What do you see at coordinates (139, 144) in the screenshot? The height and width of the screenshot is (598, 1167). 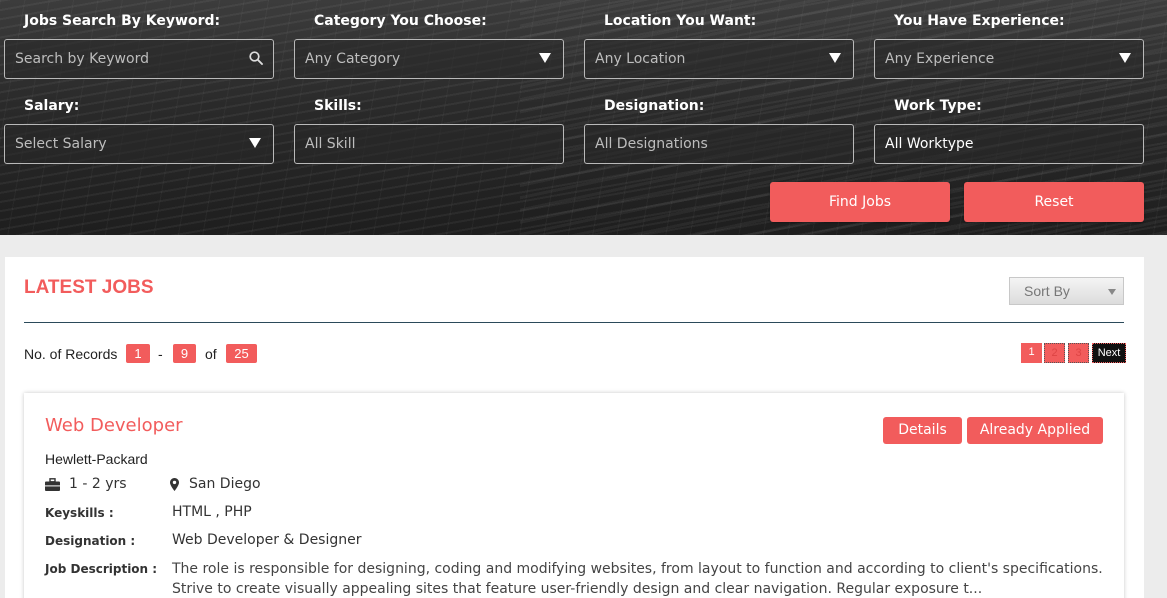 I see `salary-select: Select Salary` at bounding box center [139, 144].